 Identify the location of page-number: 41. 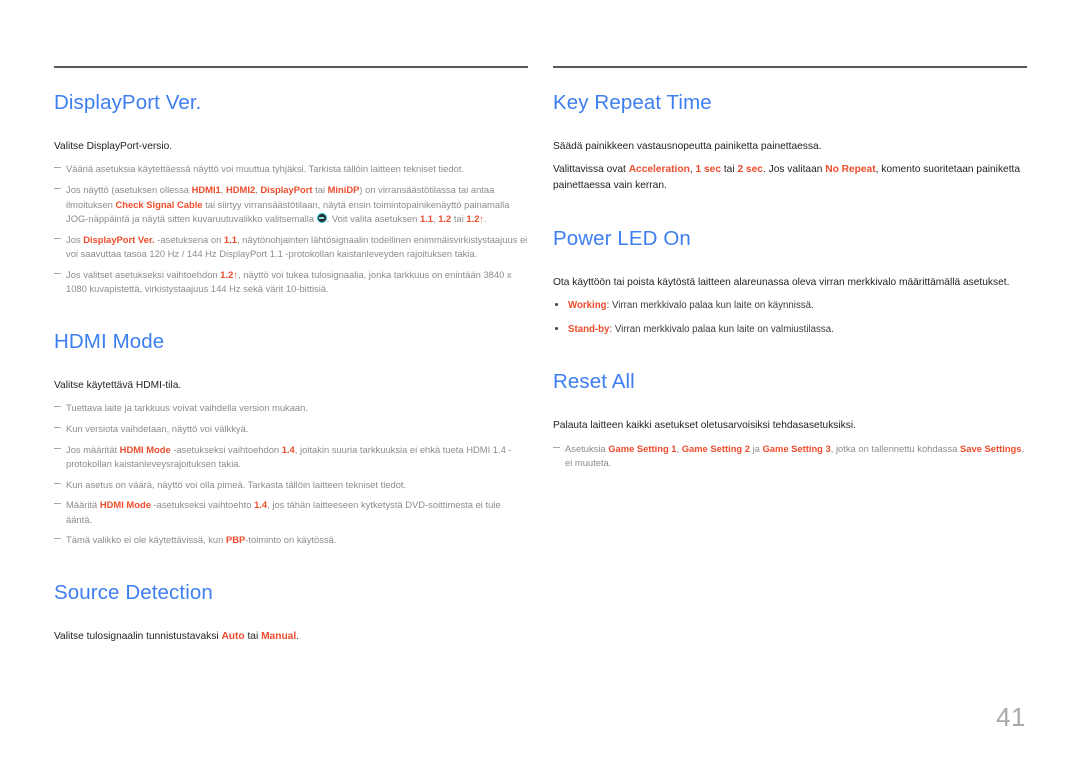
(1011, 717).